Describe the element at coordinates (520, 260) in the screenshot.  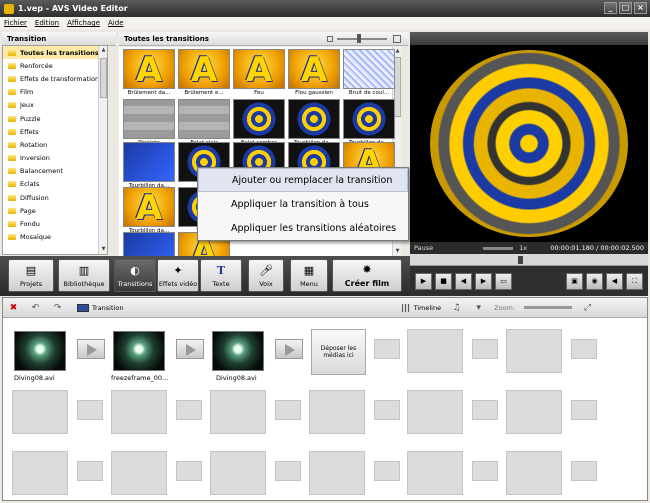
I see `seek-knob` at that location.